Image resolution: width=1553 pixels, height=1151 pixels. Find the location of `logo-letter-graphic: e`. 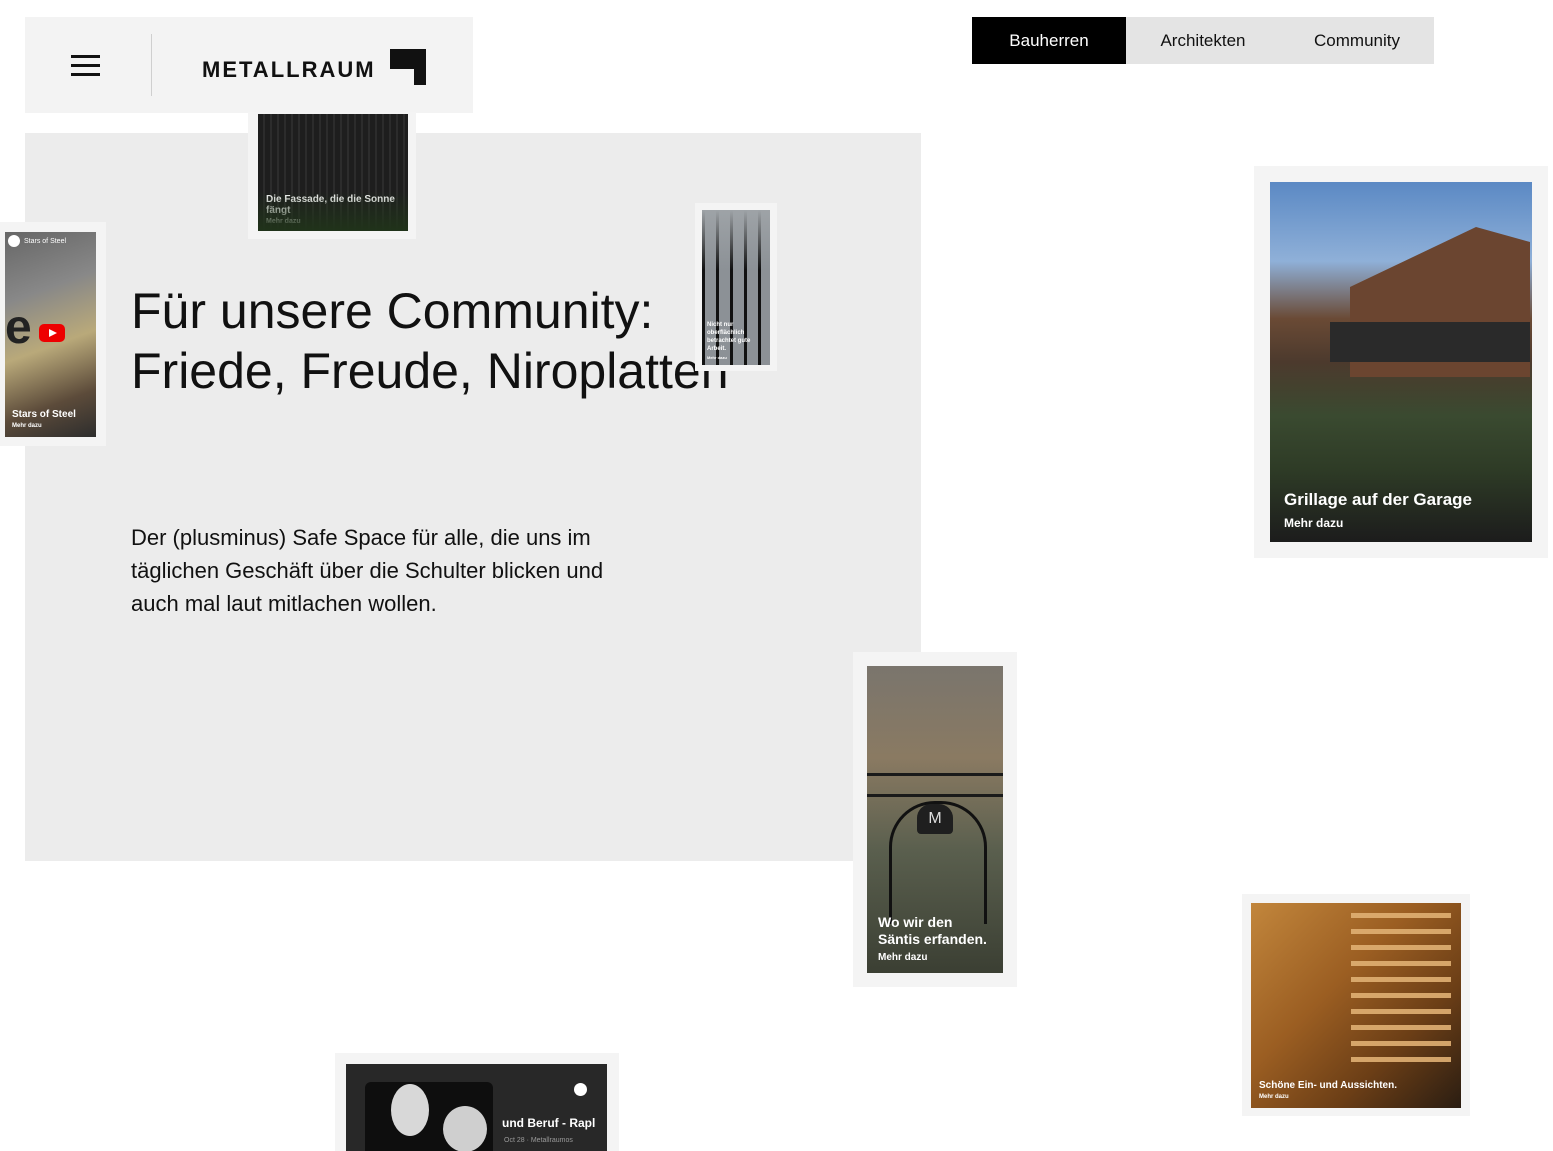

logo-letter-graphic: e is located at coordinates (18, 327).